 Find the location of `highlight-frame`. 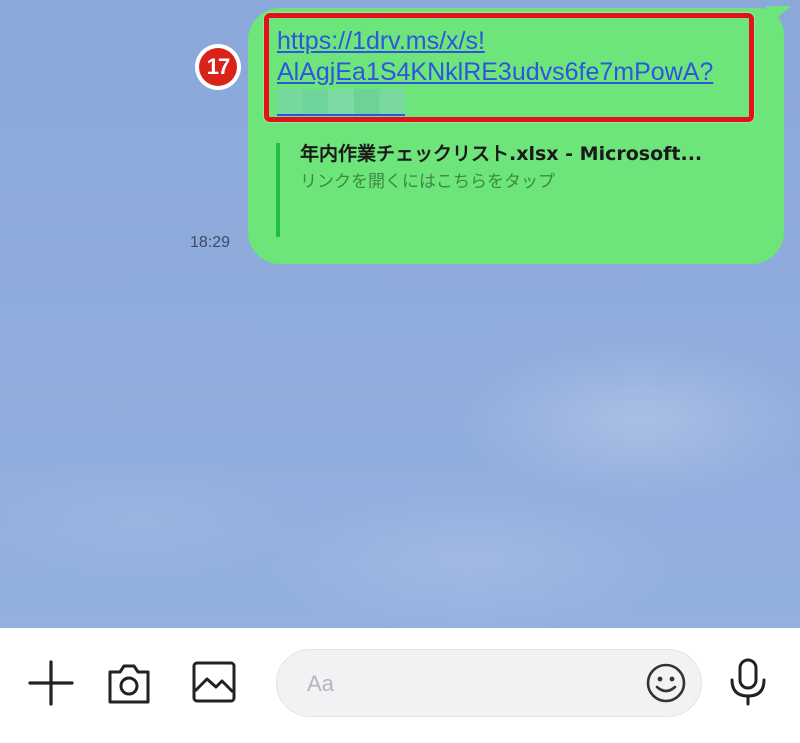

highlight-frame is located at coordinates (509, 67).